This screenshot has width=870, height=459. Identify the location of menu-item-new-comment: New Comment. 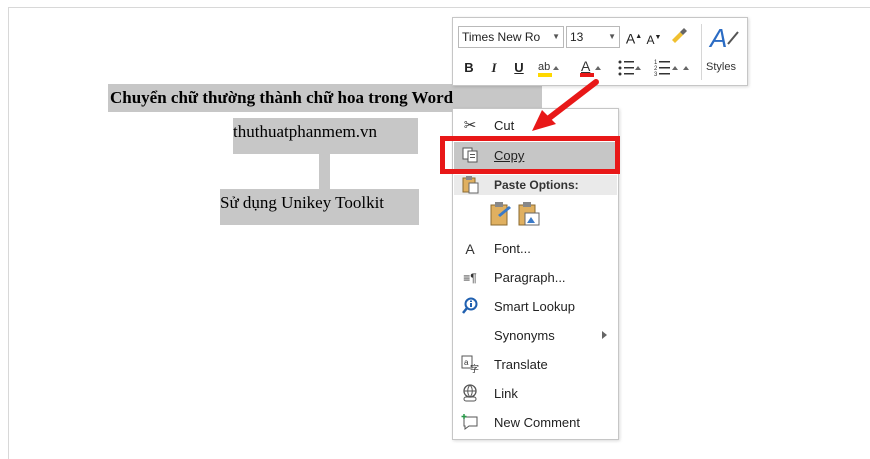
(535, 423).